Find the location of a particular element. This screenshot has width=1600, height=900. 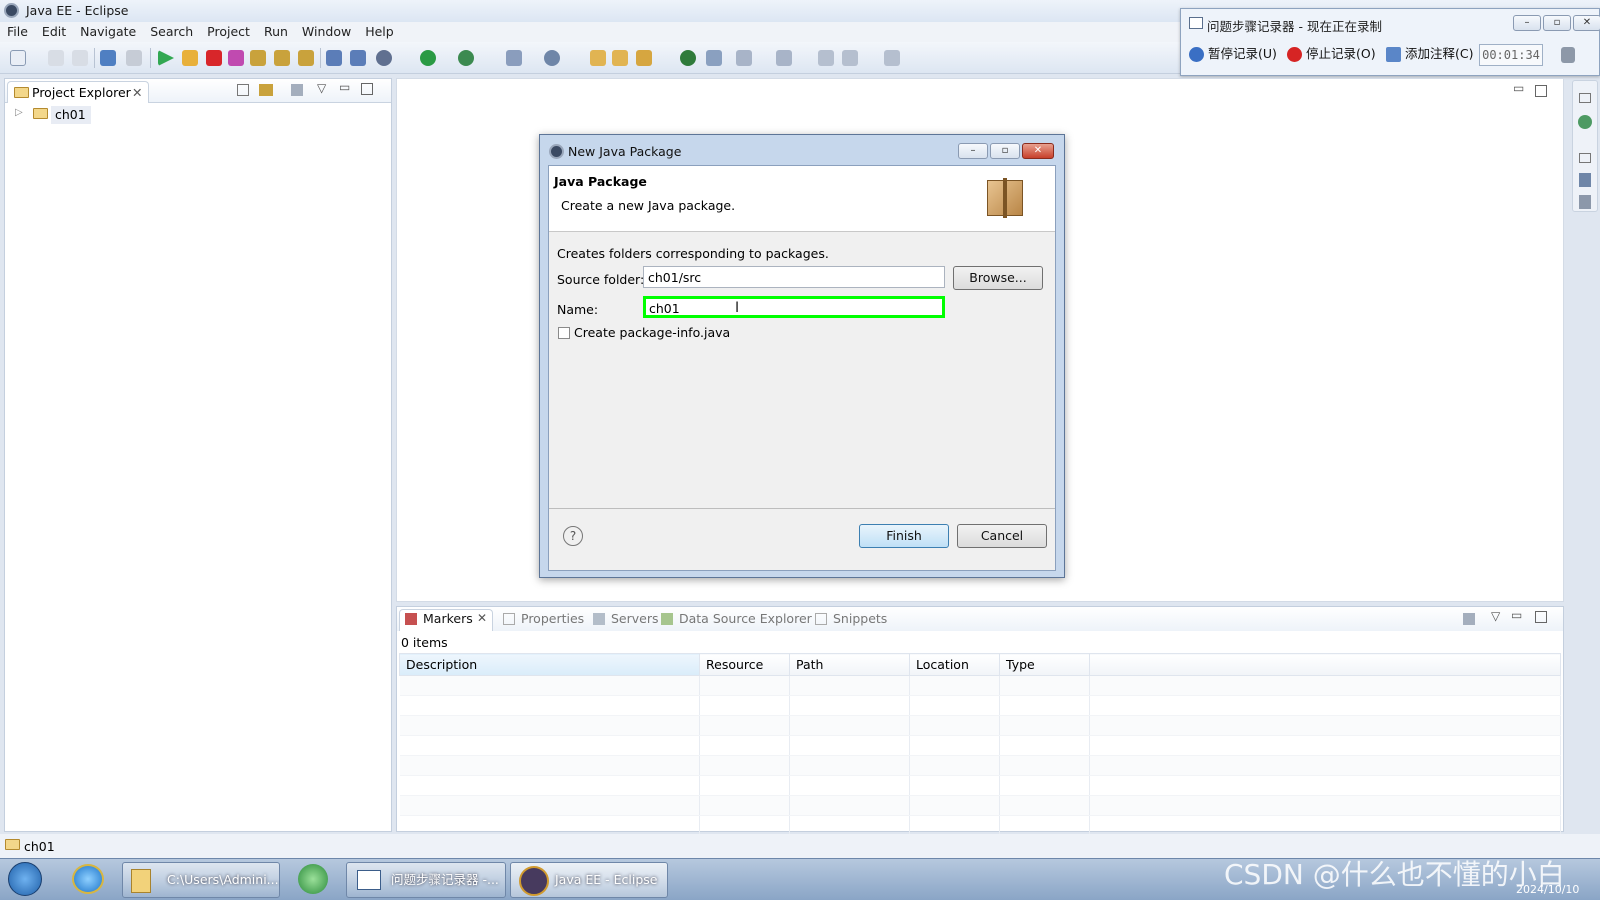

new-icon is located at coordinates (18, 58).